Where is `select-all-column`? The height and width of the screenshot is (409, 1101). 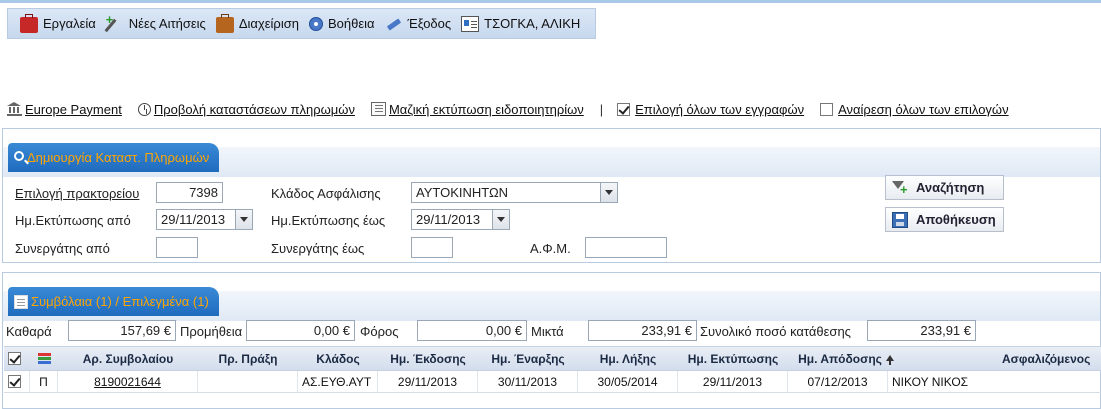
select-all-column is located at coordinates (17, 358).